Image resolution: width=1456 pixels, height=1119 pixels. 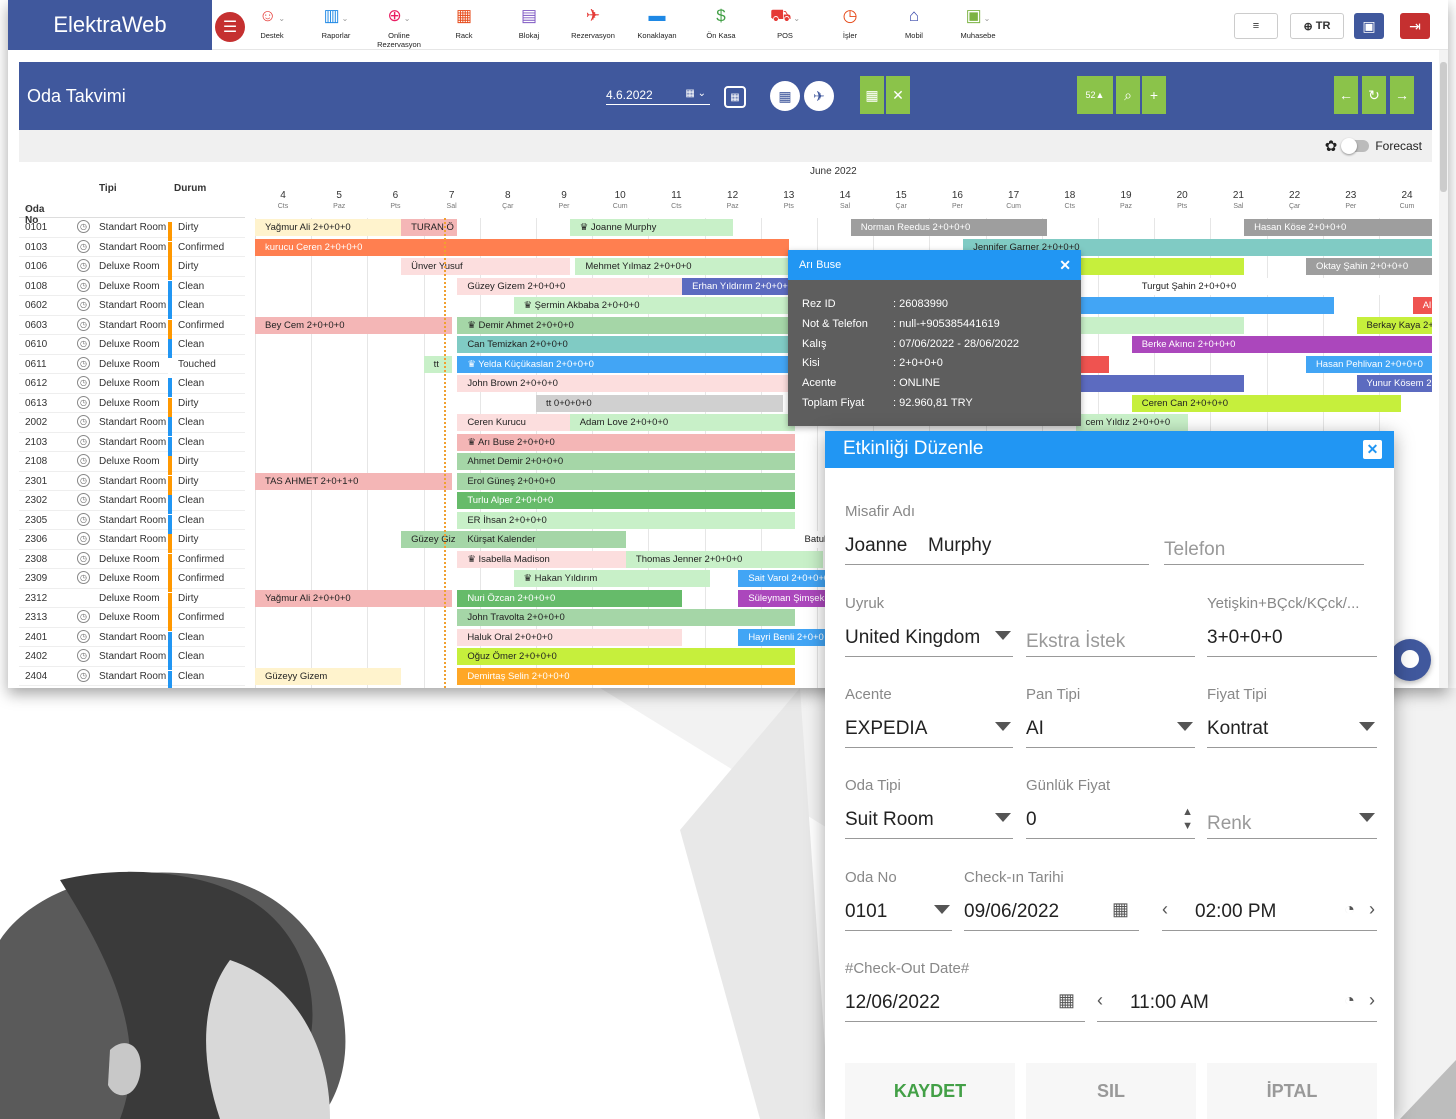 I want to click on logout-button: ⇥, so click(x=1415, y=26).